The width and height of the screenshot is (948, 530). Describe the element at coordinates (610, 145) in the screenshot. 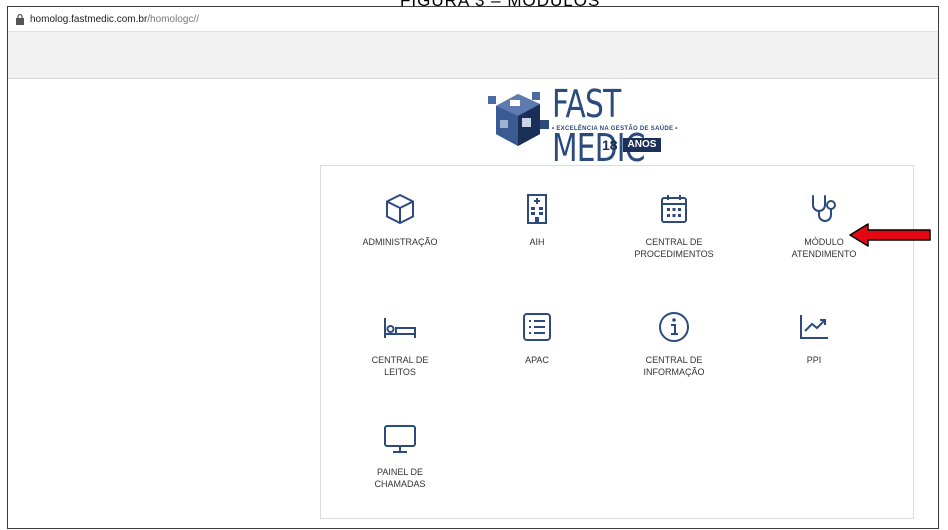

I see `logo-years-number: 18` at that location.